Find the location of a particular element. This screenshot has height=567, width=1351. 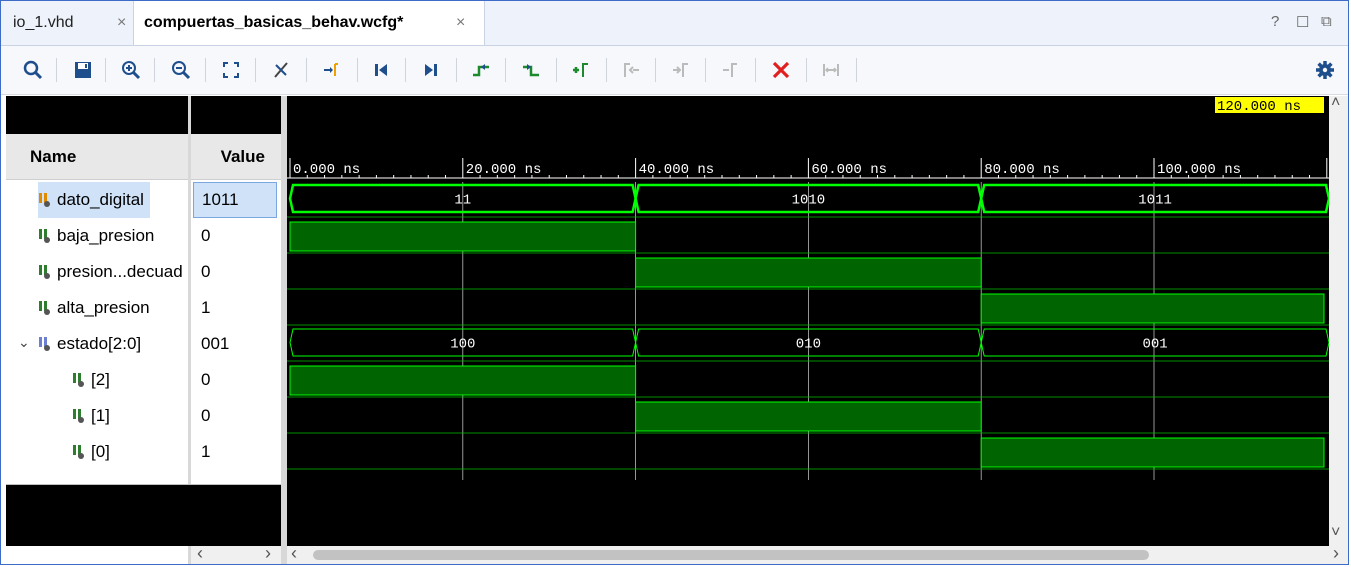

time-tick-label: 80.000 ns is located at coordinates (1022, 170).